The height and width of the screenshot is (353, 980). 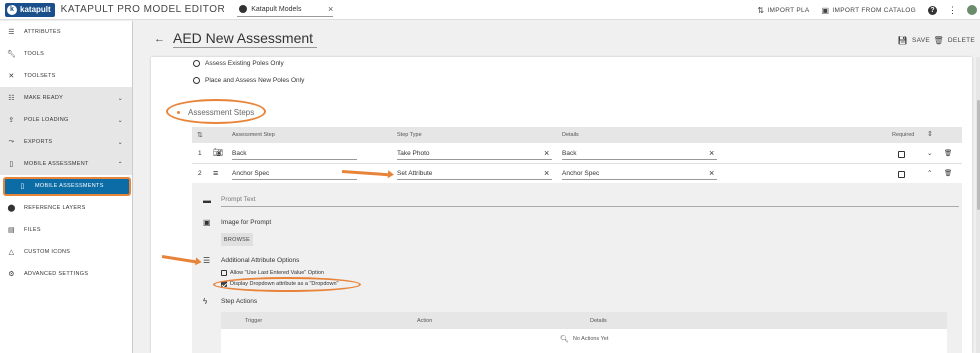 What do you see at coordinates (11, 54) in the screenshot?
I see `wrench-icon: 🔧︎` at bounding box center [11, 54].